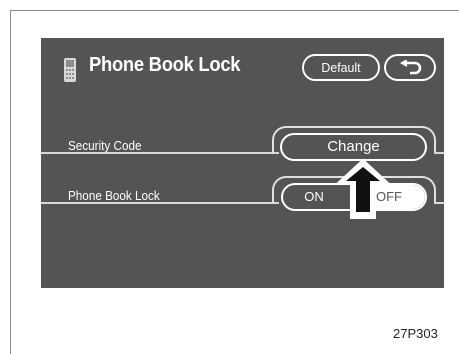 Image resolution: width=459 pixels, height=354 pixels. What do you see at coordinates (105, 145) in the screenshot?
I see `security-code-label: Security Code` at bounding box center [105, 145].